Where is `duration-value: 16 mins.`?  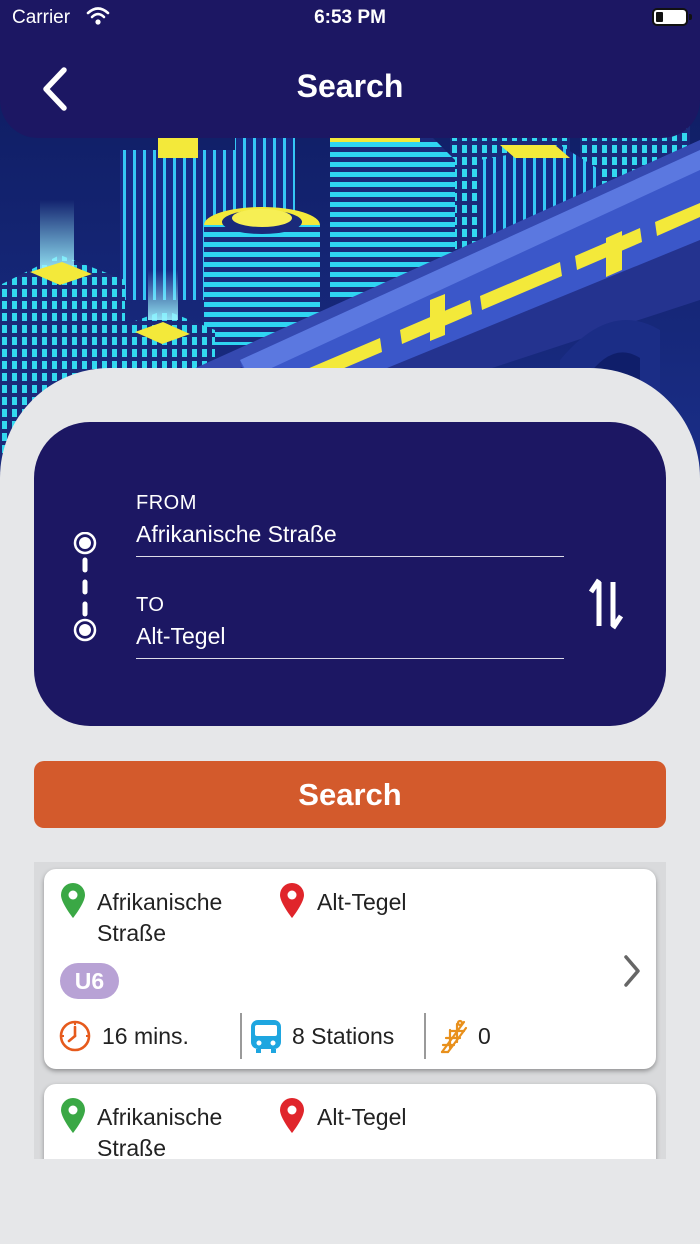 duration-value: 16 mins. is located at coordinates (145, 1035).